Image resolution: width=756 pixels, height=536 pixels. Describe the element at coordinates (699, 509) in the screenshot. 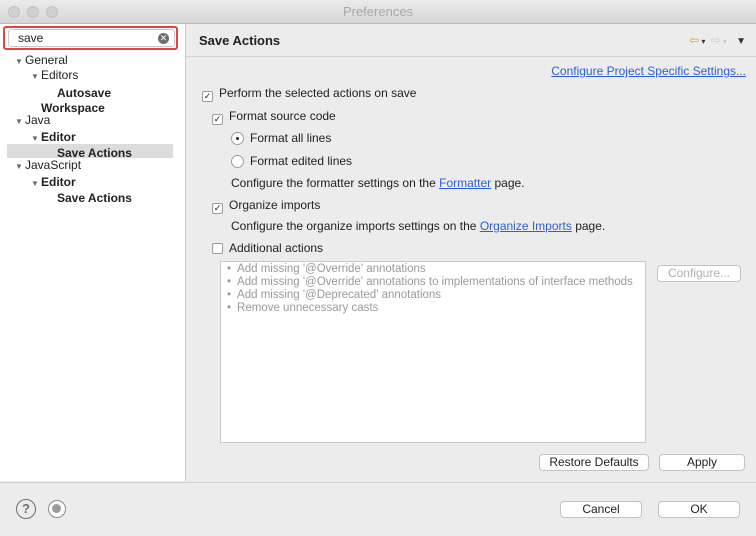

I see `ok-button: OK` at that location.